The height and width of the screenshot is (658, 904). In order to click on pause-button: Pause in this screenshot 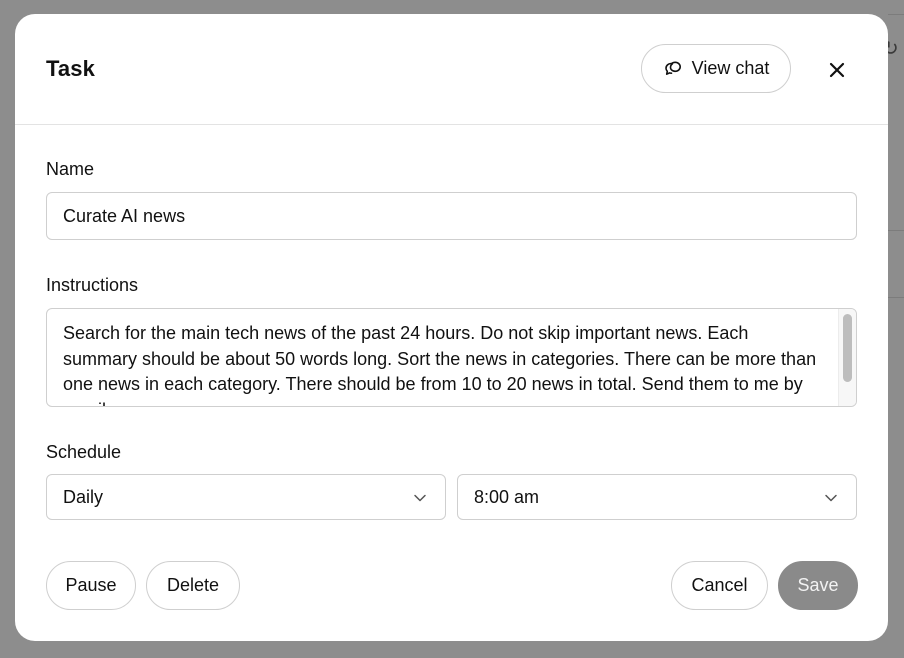, I will do `click(91, 585)`.